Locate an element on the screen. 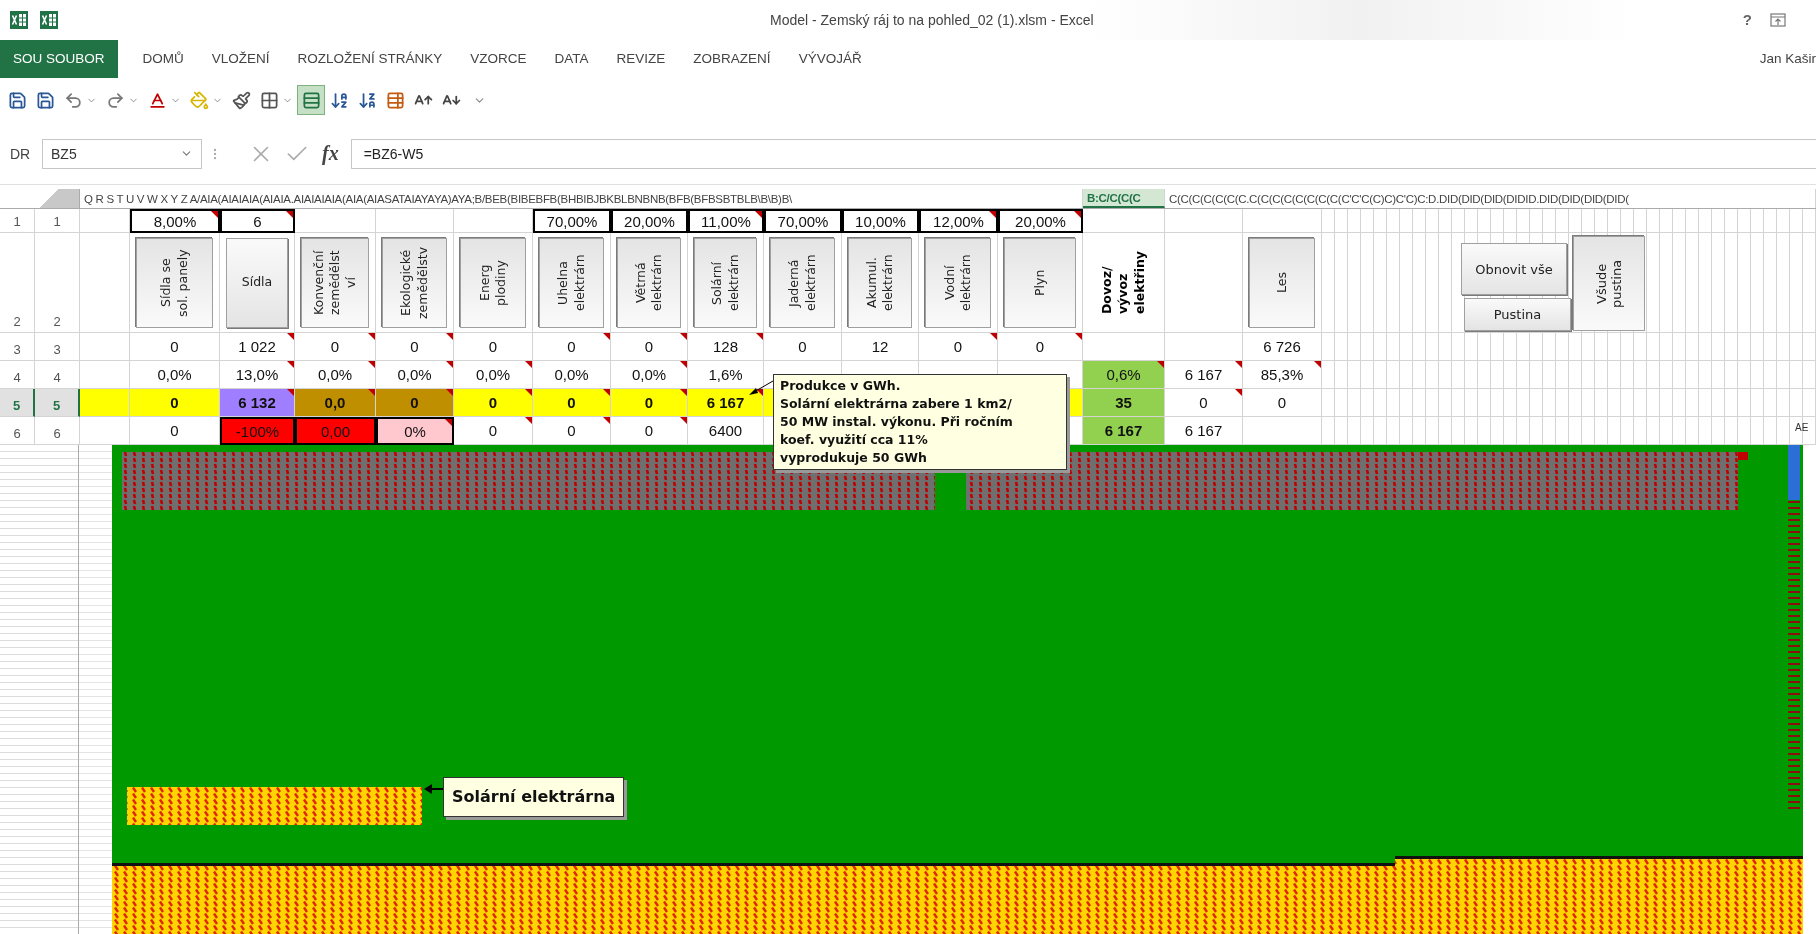  table-cell: 12 is located at coordinates (880, 347).